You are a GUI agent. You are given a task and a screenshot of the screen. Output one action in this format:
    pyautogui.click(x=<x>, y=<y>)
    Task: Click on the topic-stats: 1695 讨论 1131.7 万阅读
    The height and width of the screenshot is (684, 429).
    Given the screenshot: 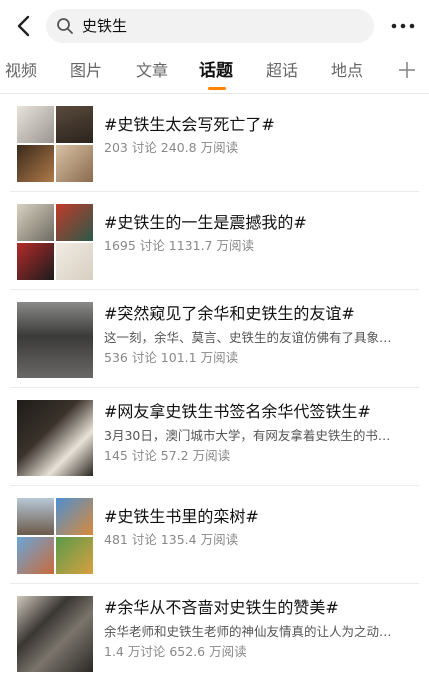 What is the action you would take?
    pyautogui.click(x=179, y=245)
    